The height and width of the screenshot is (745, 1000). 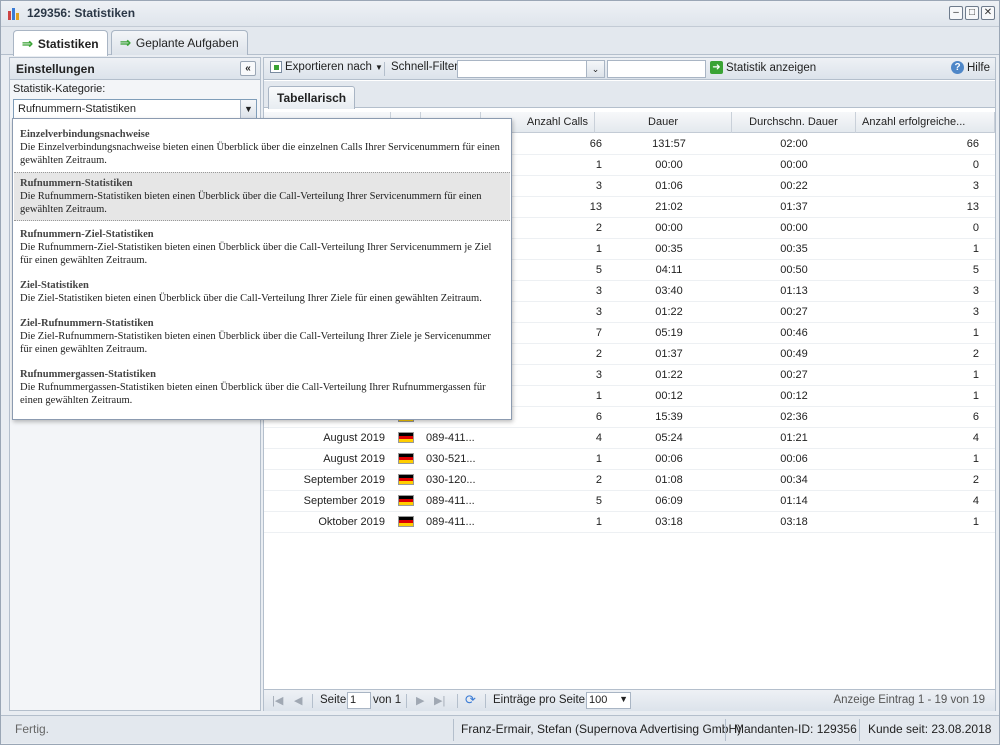 What do you see at coordinates (656, 69) in the screenshot?
I see `quickfilter-input` at bounding box center [656, 69].